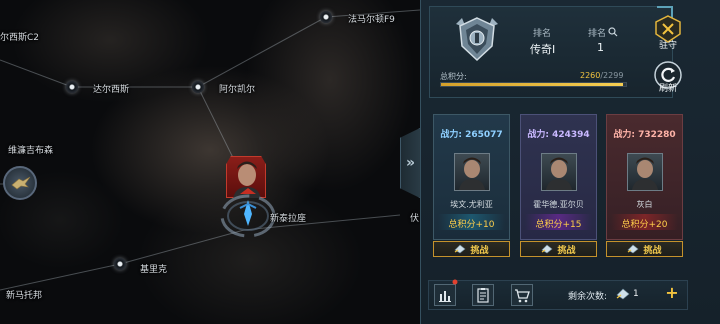 The width and height of the screenshot is (720, 324). What do you see at coordinates (558, 295) in the screenshot?
I see `bottom-toolbar` at bounding box center [558, 295].